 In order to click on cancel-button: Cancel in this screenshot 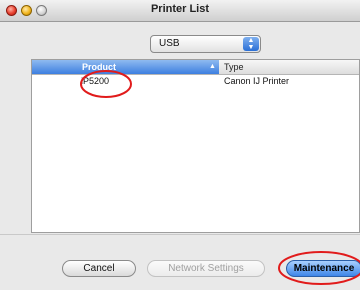, I will do `click(99, 268)`.